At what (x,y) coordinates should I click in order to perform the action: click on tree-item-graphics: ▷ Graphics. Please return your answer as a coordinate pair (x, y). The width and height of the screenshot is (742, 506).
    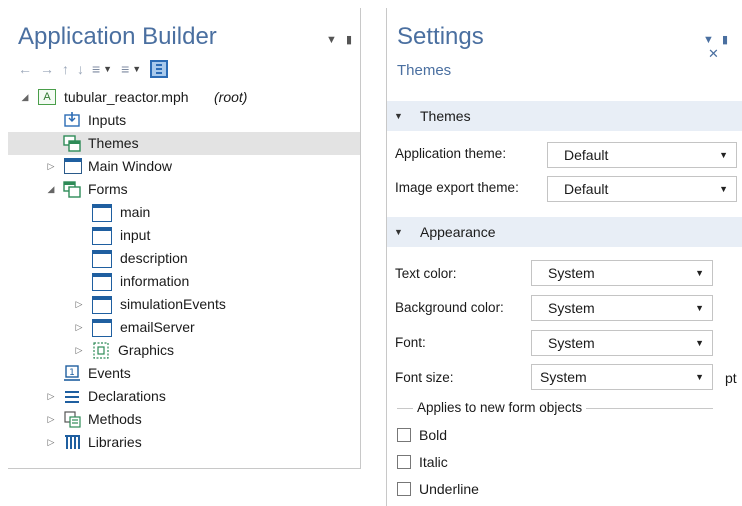
    Looking at the image, I should click on (184, 350).